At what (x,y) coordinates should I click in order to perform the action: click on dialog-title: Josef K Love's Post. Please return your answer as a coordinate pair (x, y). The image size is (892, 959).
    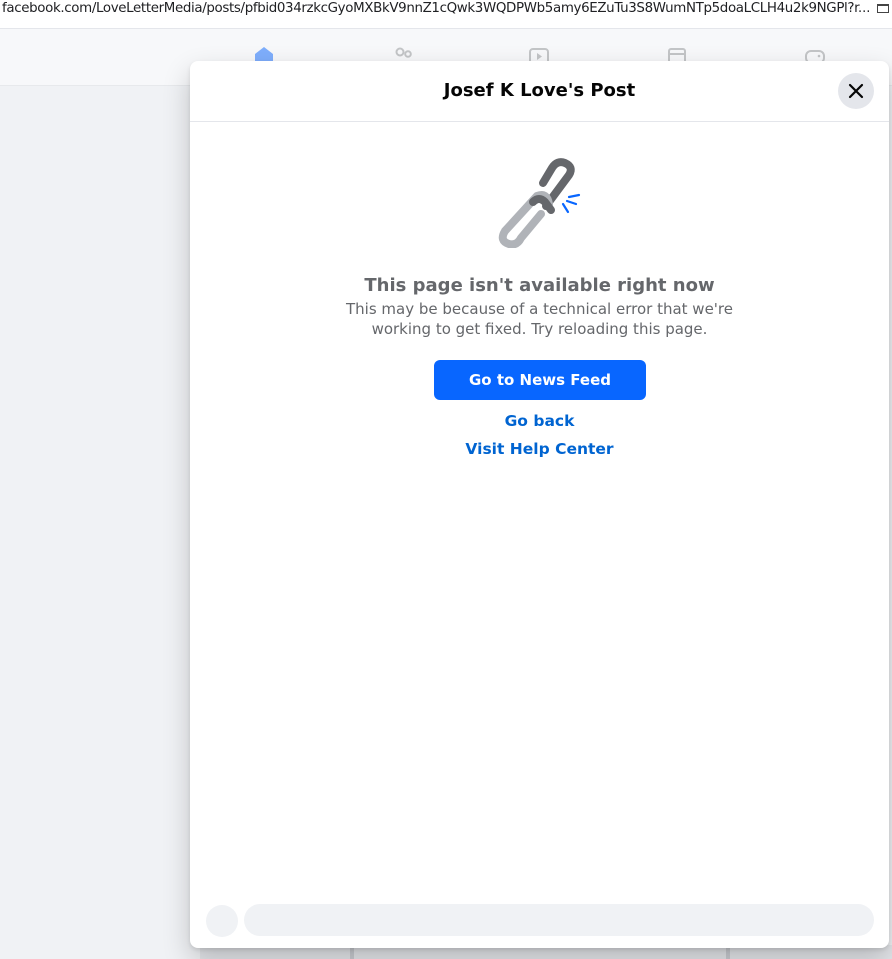
    Looking at the image, I should click on (539, 90).